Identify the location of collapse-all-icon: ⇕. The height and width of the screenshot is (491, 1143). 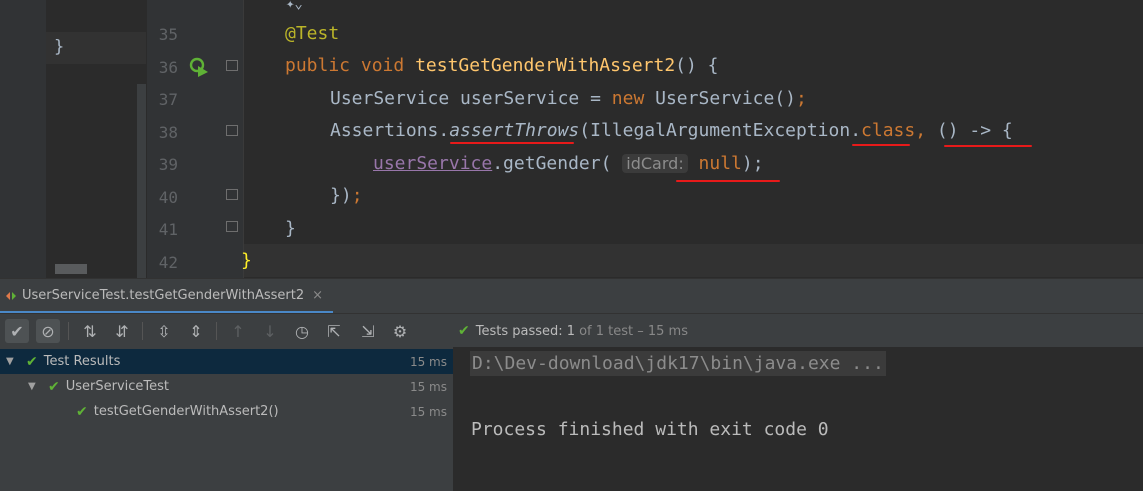
(196, 331).